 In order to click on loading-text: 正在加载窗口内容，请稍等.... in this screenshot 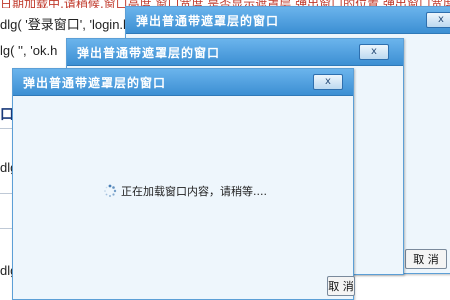, I will do `click(194, 191)`.